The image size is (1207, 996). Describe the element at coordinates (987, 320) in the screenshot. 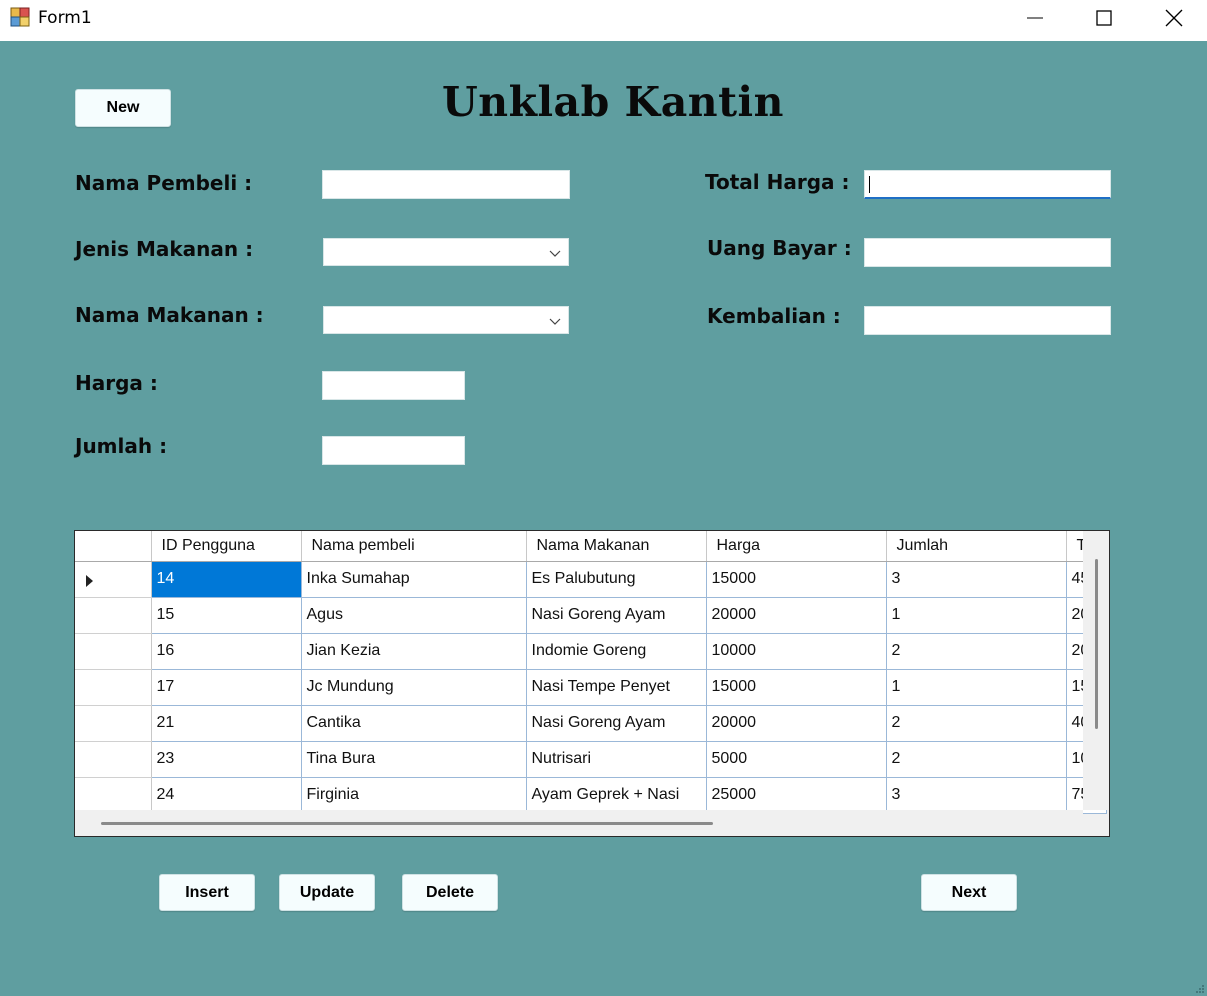

I see `kembalian-input` at that location.